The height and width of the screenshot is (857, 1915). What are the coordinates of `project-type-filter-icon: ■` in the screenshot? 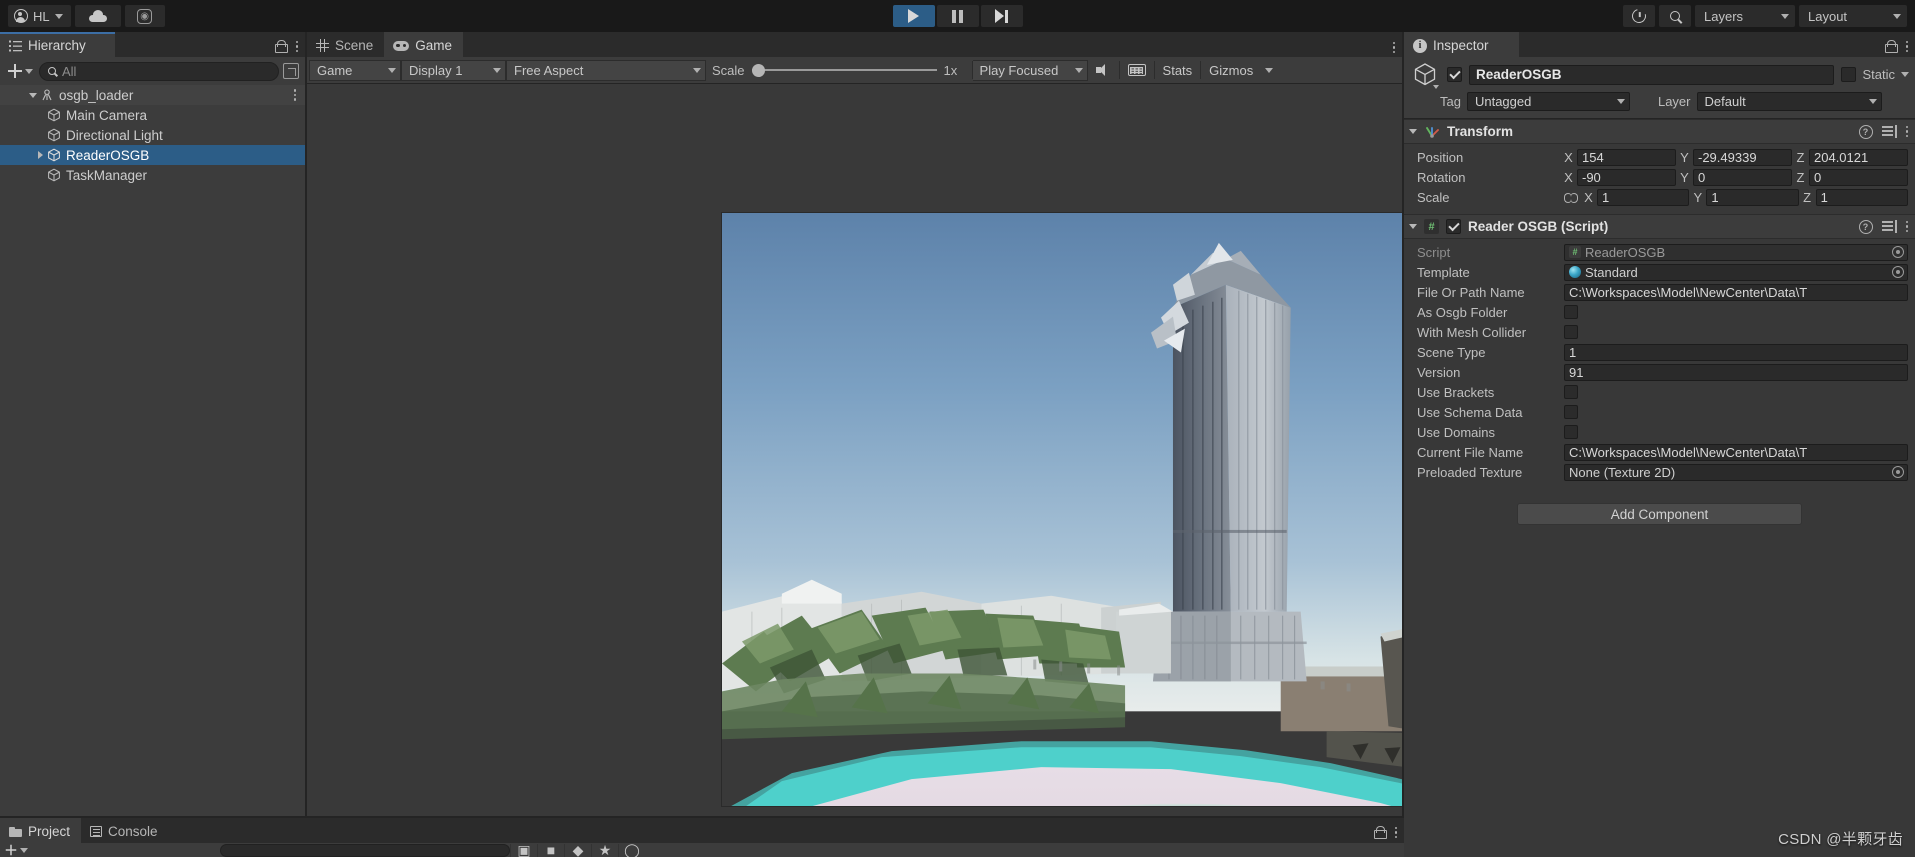 It's located at (550, 850).